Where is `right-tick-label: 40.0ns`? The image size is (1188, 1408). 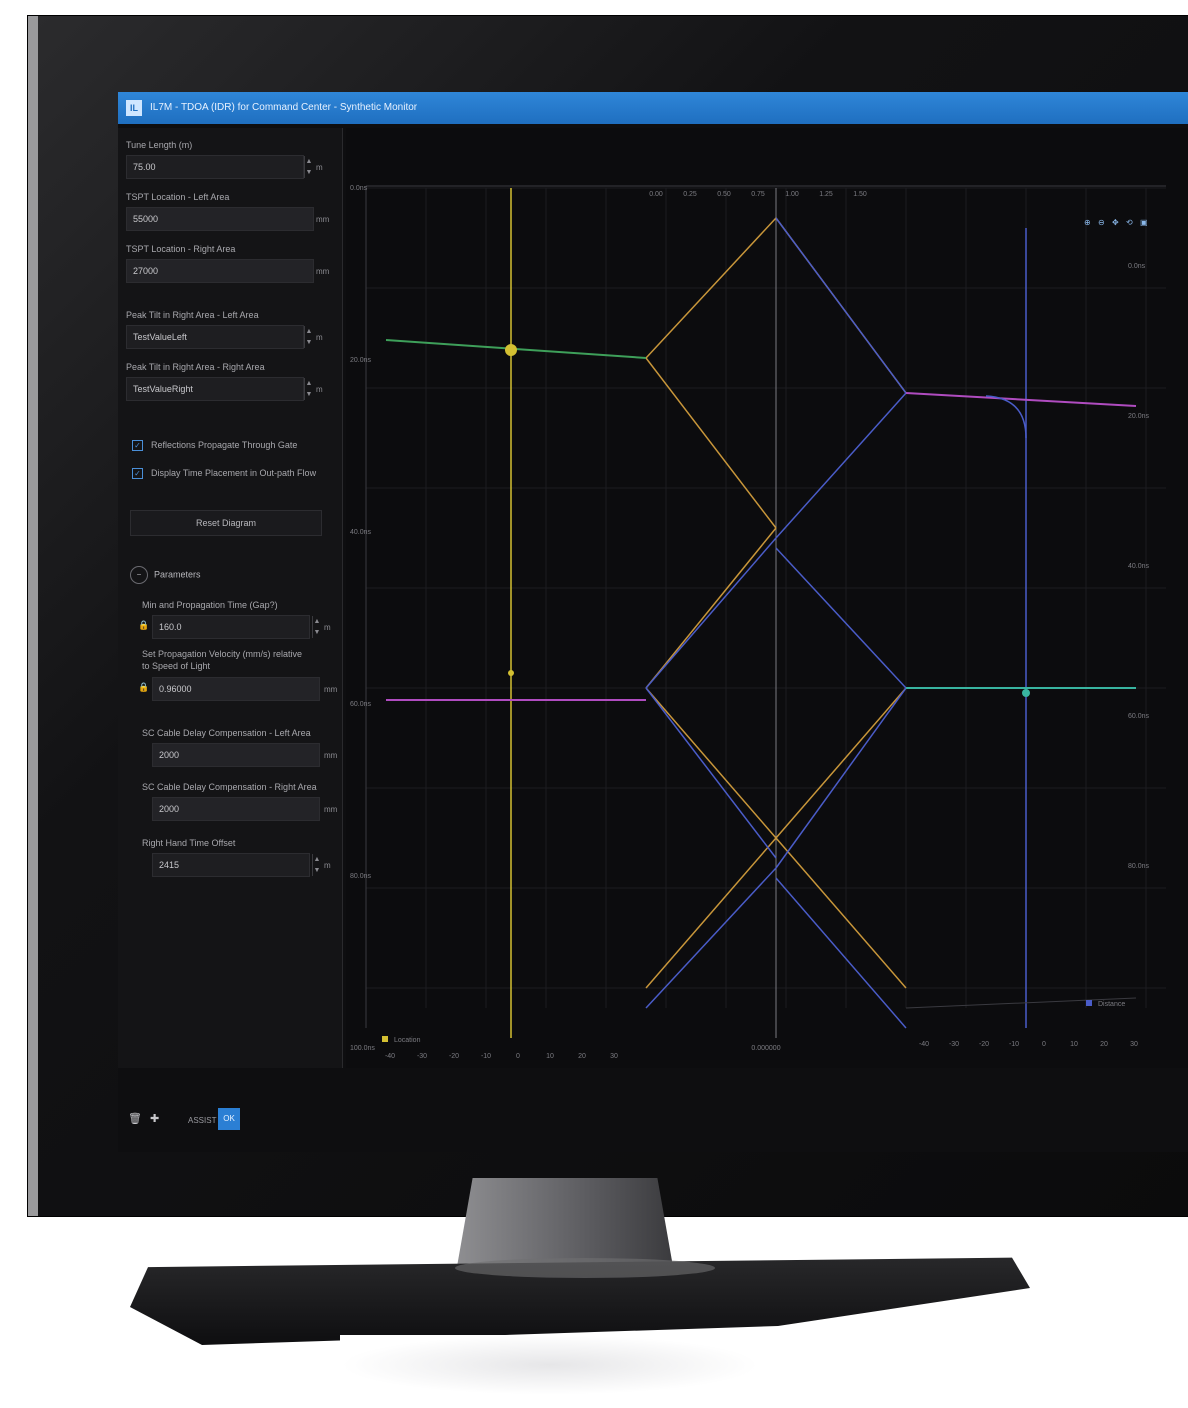
right-tick-label: 40.0ns is located at coordinates (1139, 566).